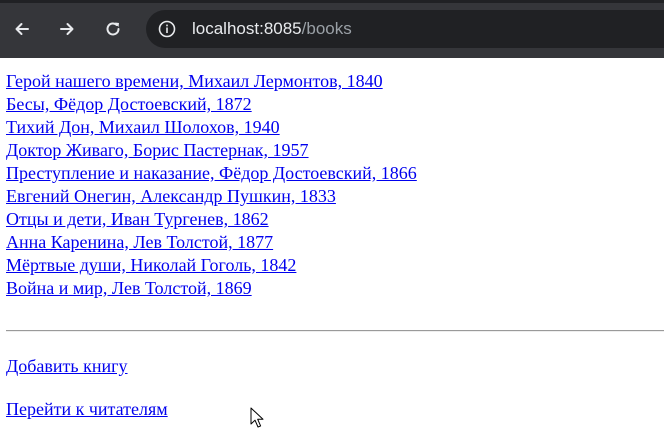  I want to click on back-button, so click(22, 29).